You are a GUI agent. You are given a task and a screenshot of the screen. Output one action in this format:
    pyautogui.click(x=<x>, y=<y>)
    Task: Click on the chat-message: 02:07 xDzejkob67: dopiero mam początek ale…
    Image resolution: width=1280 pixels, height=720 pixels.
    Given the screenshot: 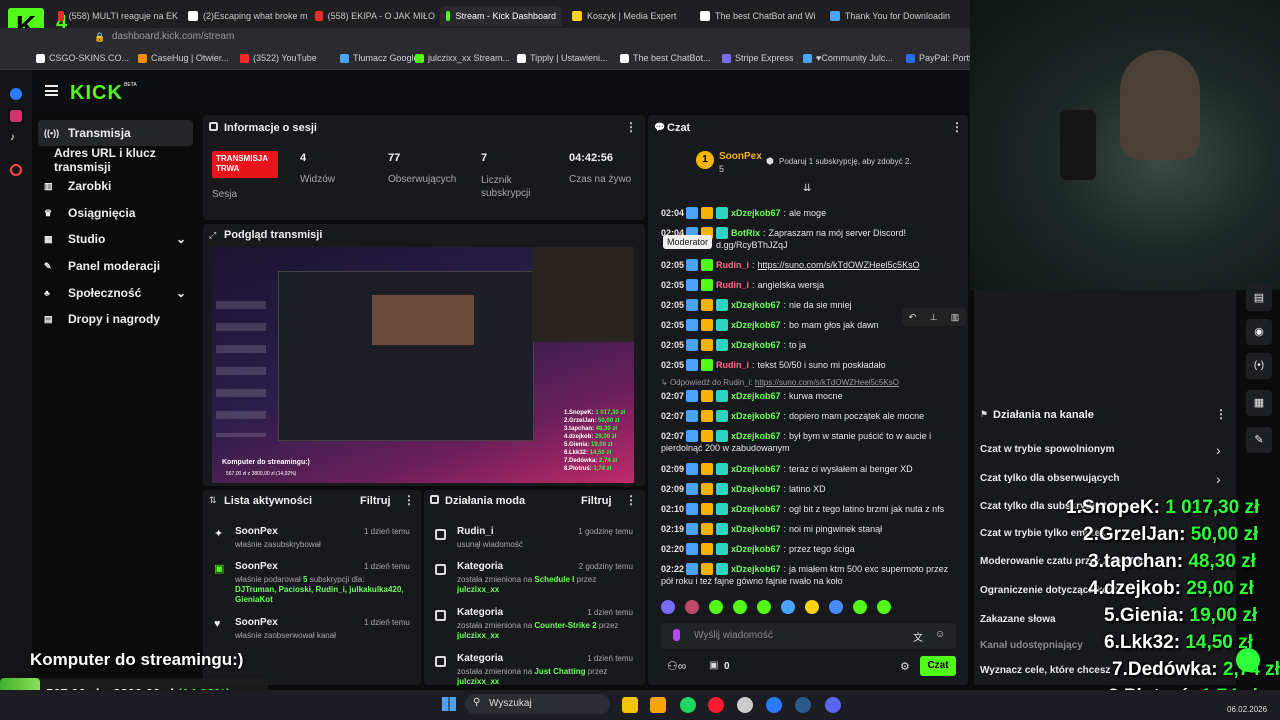 What is the action you would take?
    pyautogui.click(x=792, y=416)
    